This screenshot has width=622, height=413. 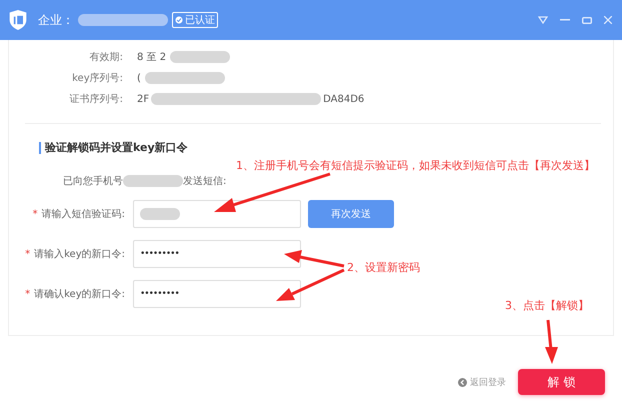 I want to click on field-label: 请输入key的新口令:, so click(x=79, y=254).